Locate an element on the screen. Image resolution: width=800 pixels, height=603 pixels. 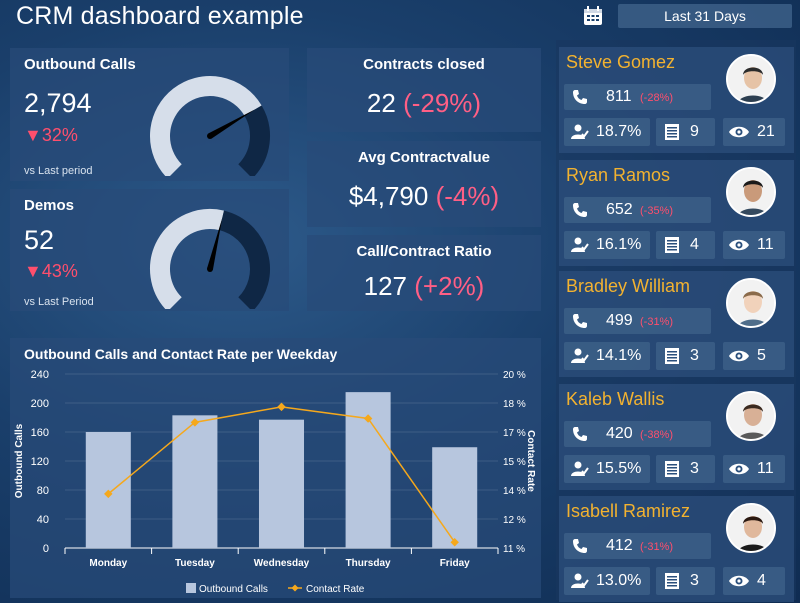
contact-rate-value: 13.0% is located at coordinates (619, 580).